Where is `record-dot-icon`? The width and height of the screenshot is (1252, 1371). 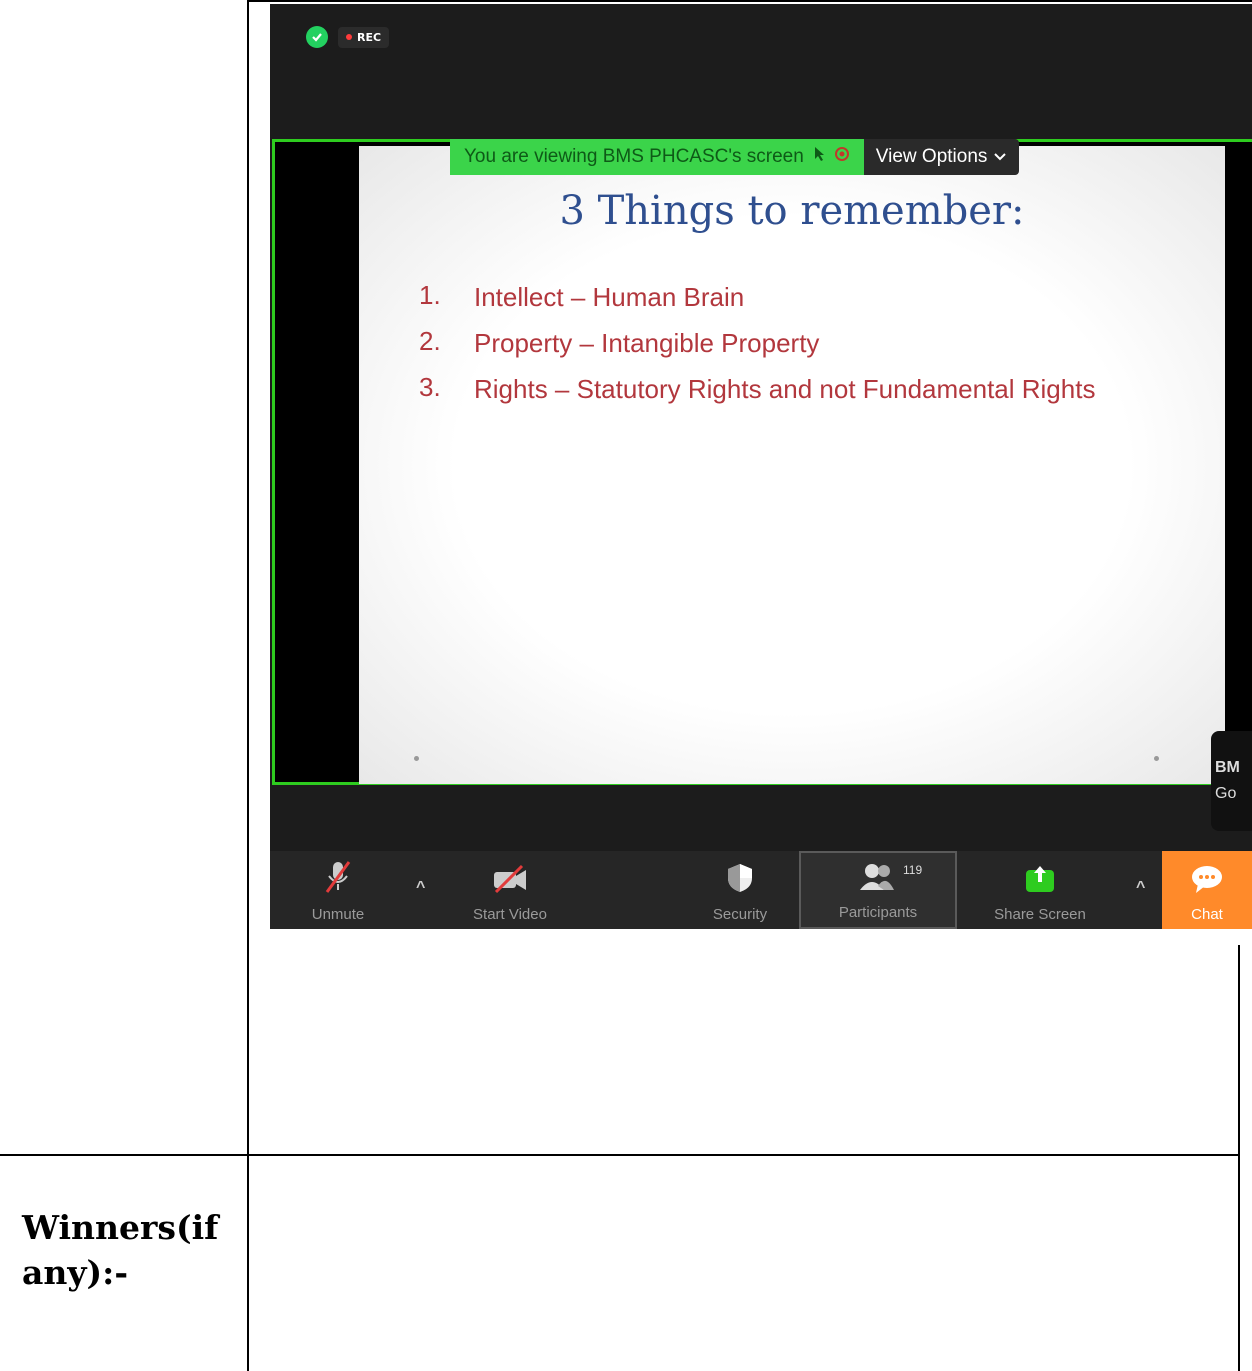
record-dot-icon is located at coordinates (349, 37).